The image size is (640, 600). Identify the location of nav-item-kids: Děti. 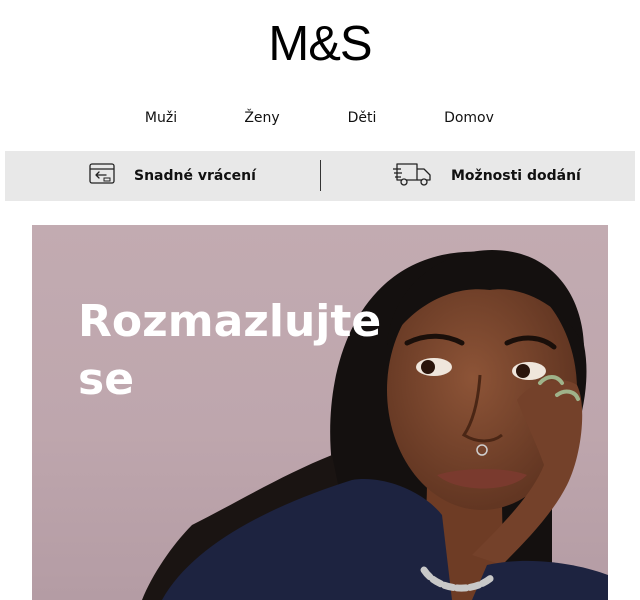
(362, 118).